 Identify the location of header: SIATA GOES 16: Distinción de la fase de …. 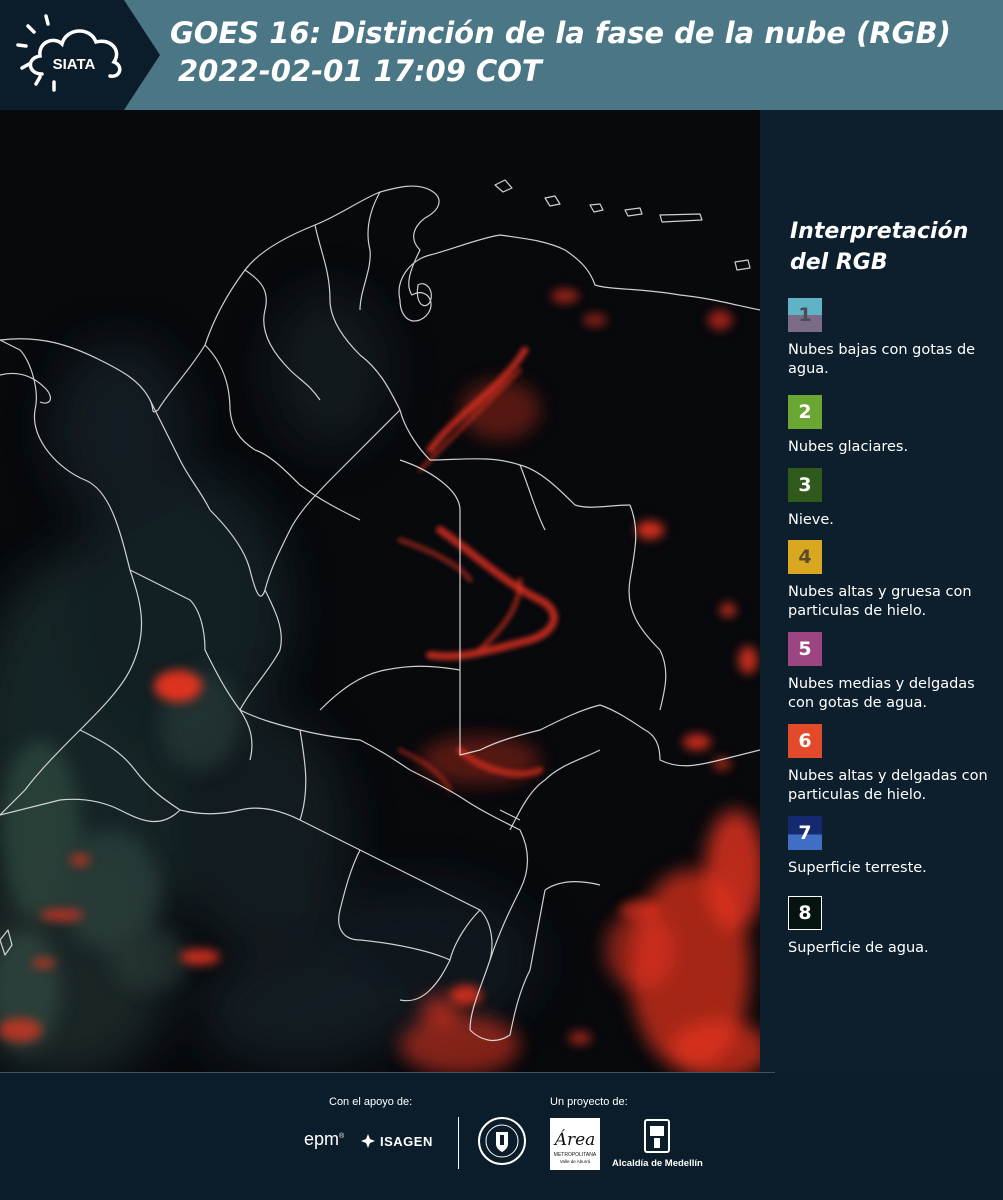
(501, 55).